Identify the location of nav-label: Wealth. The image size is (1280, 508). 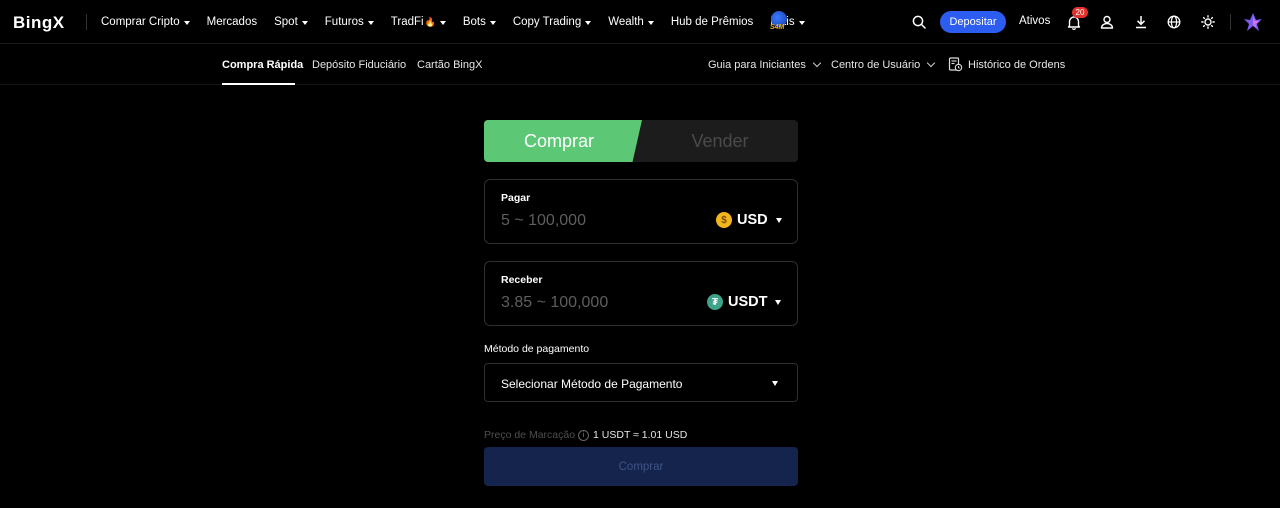
(626, 22).